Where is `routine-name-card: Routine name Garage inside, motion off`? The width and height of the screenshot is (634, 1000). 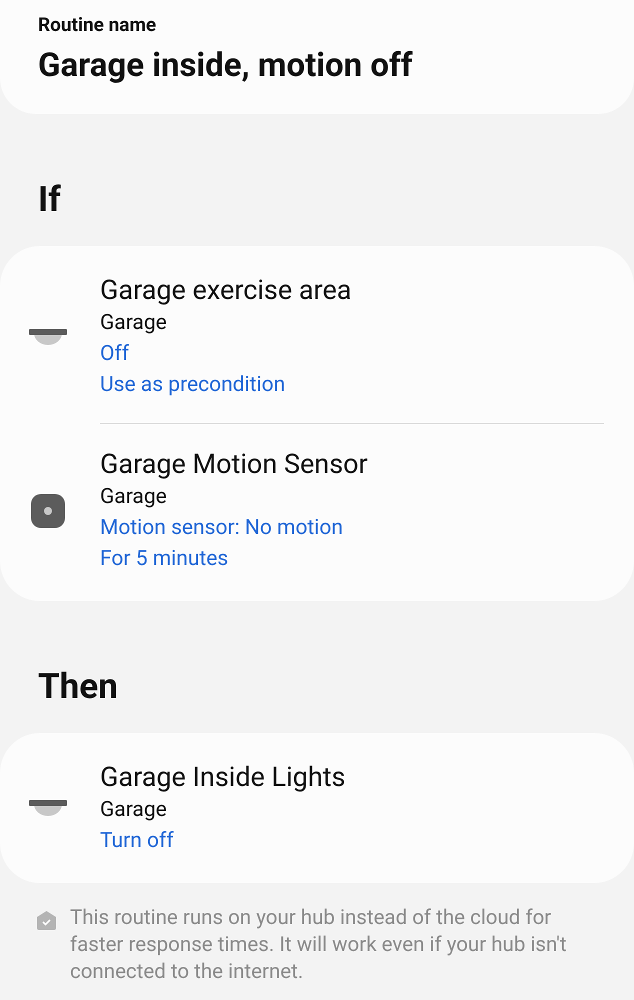
routine-name-card: Routine name Garage inside, motion off is located at coordinates (317, 57).